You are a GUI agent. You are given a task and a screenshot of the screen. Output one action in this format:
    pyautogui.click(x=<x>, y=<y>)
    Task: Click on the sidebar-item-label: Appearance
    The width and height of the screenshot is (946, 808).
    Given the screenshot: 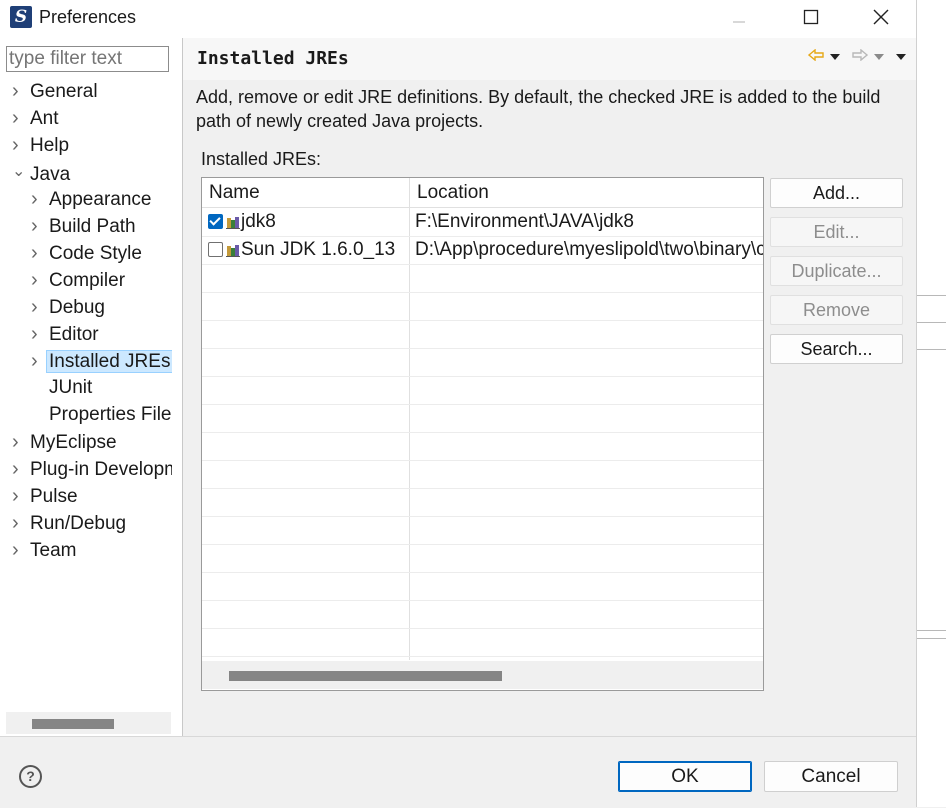 What is the action you would take?
    pyautogui.click(x=100, y=199)
    